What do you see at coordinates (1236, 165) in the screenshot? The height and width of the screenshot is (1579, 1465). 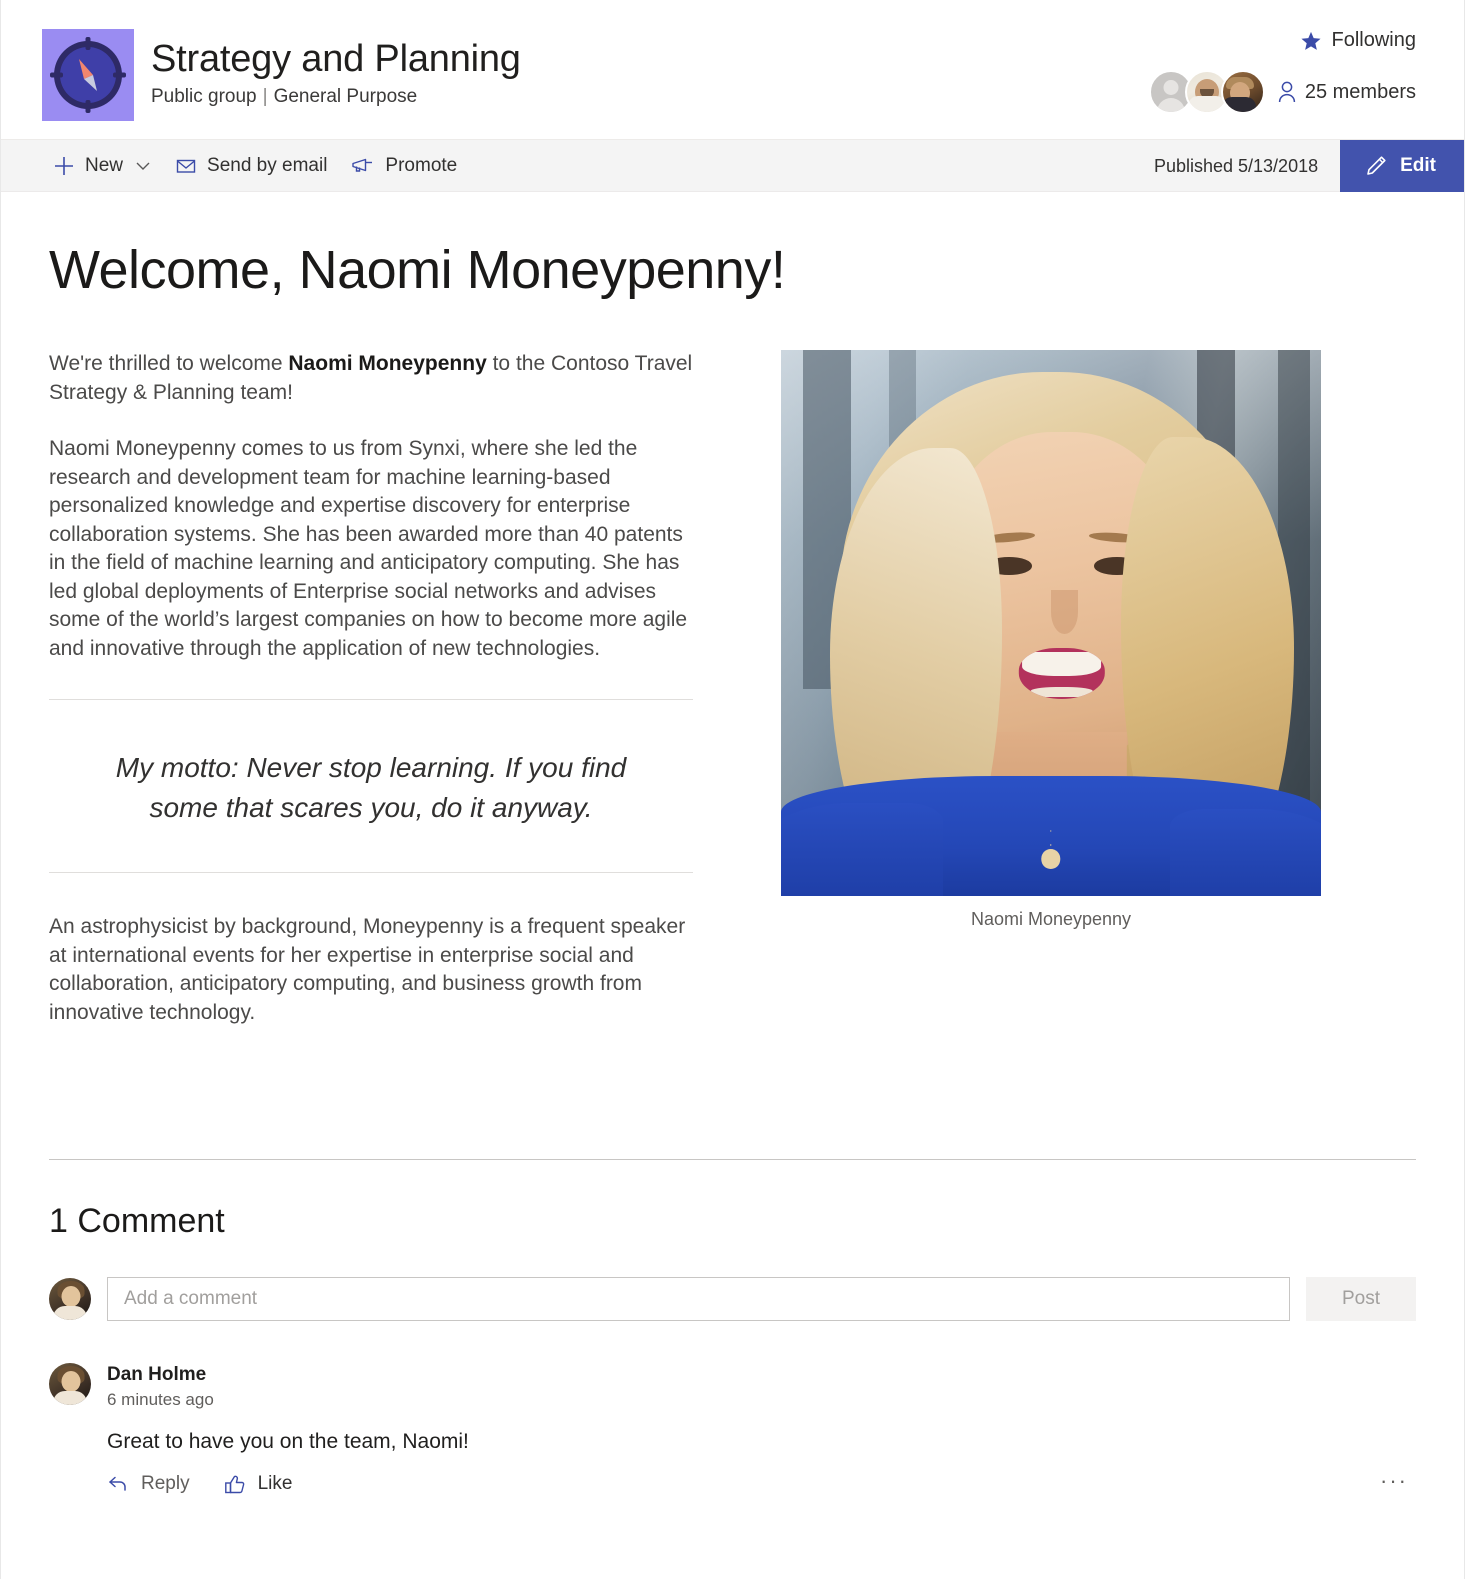 I see `published-status: Published 5/13/2018` at bounding box center [1236, 165].